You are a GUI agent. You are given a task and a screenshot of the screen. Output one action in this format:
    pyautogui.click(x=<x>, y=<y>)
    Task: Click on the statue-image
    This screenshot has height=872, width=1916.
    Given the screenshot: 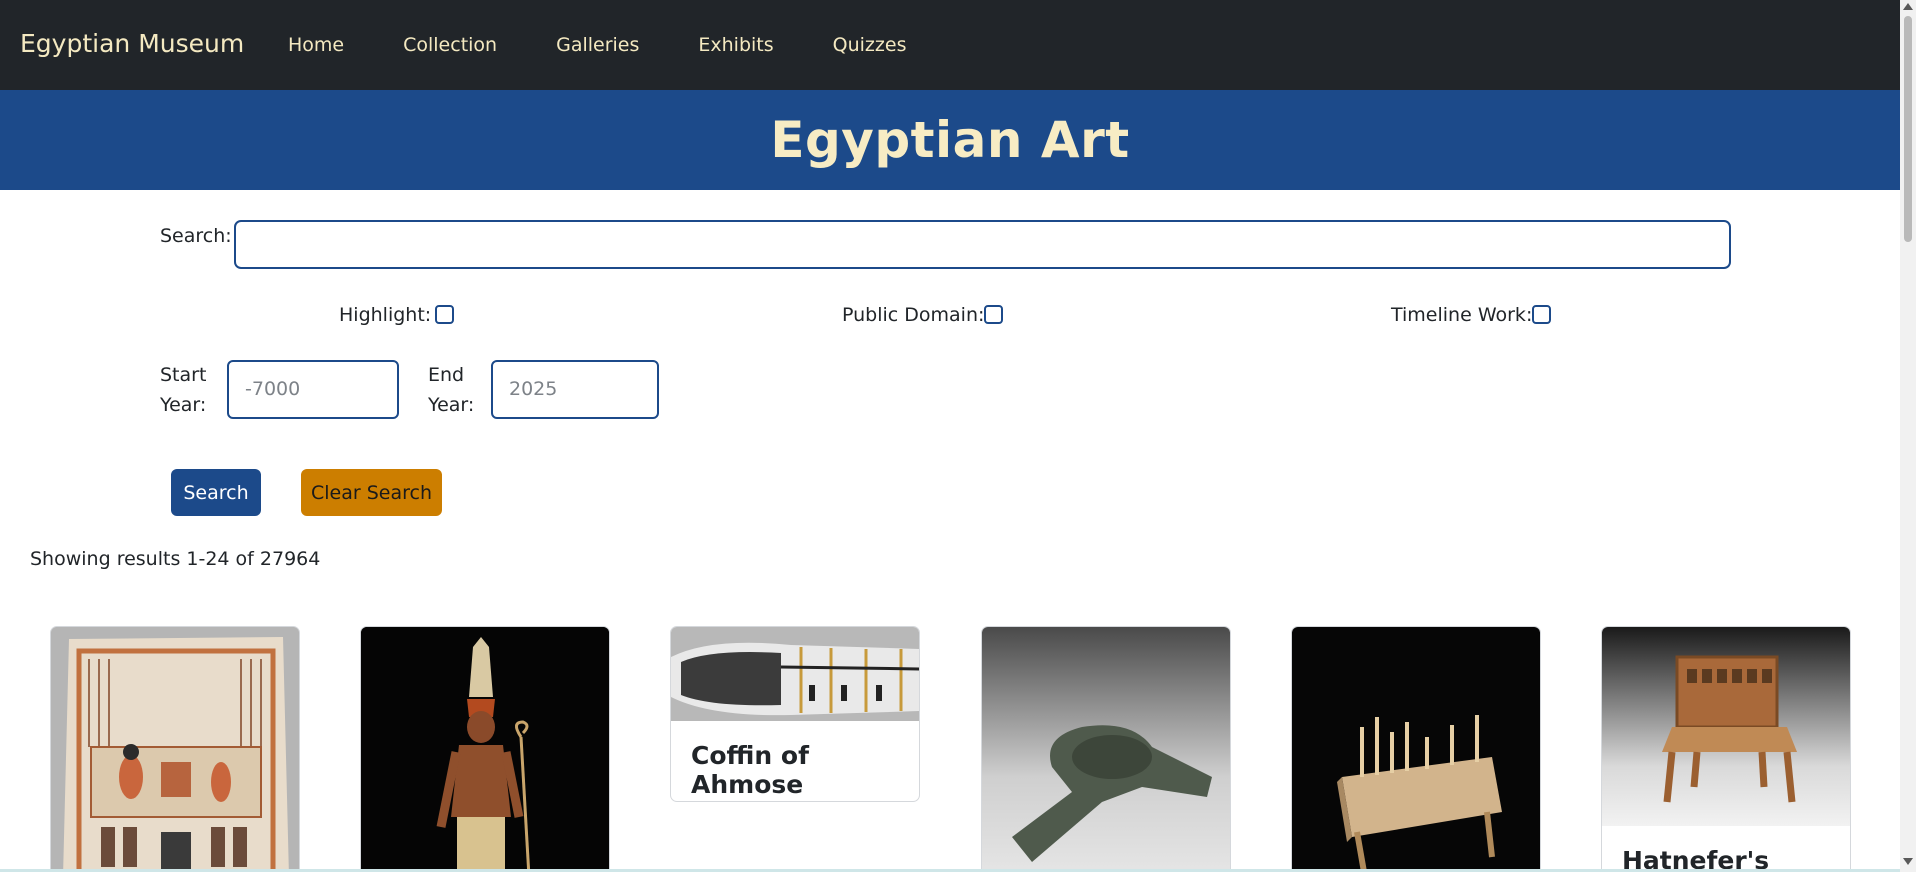 What is the action you would take?
    pyautogui.click(x=485, y=749)
    